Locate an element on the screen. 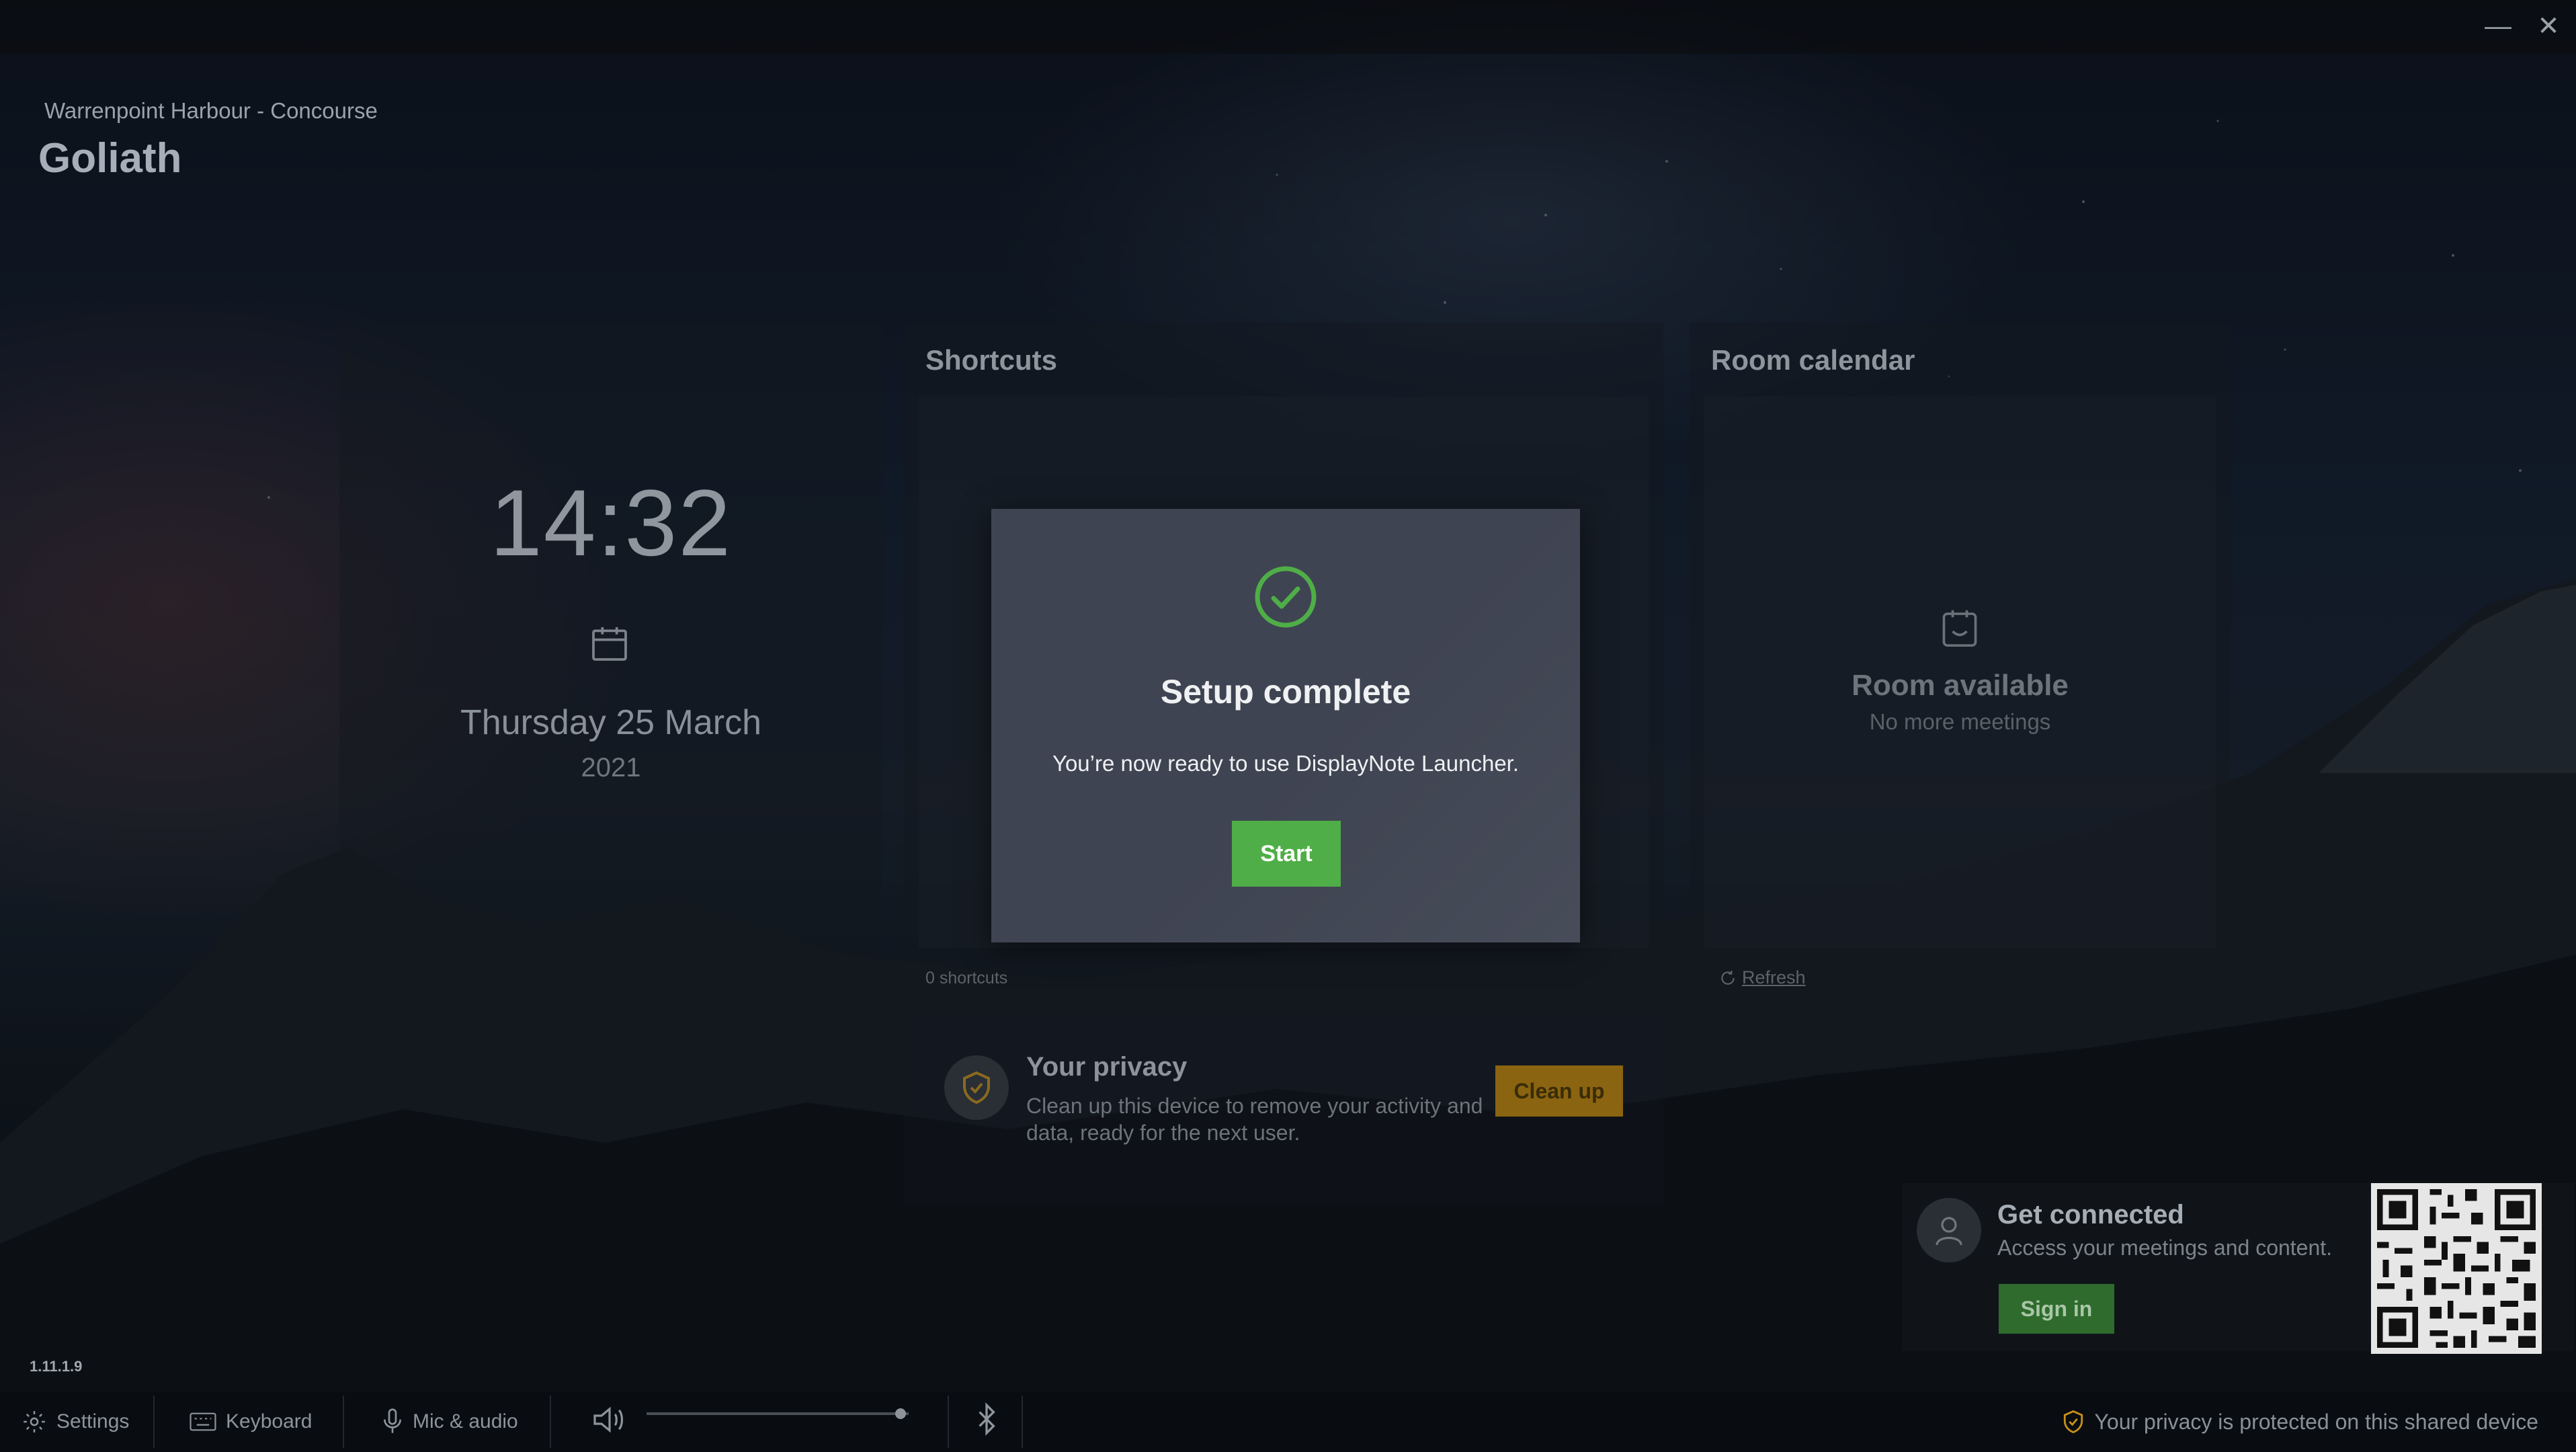 This screenshot has height=1452, width=2576. minimize-button: — is located at coordinates (2498, 26).